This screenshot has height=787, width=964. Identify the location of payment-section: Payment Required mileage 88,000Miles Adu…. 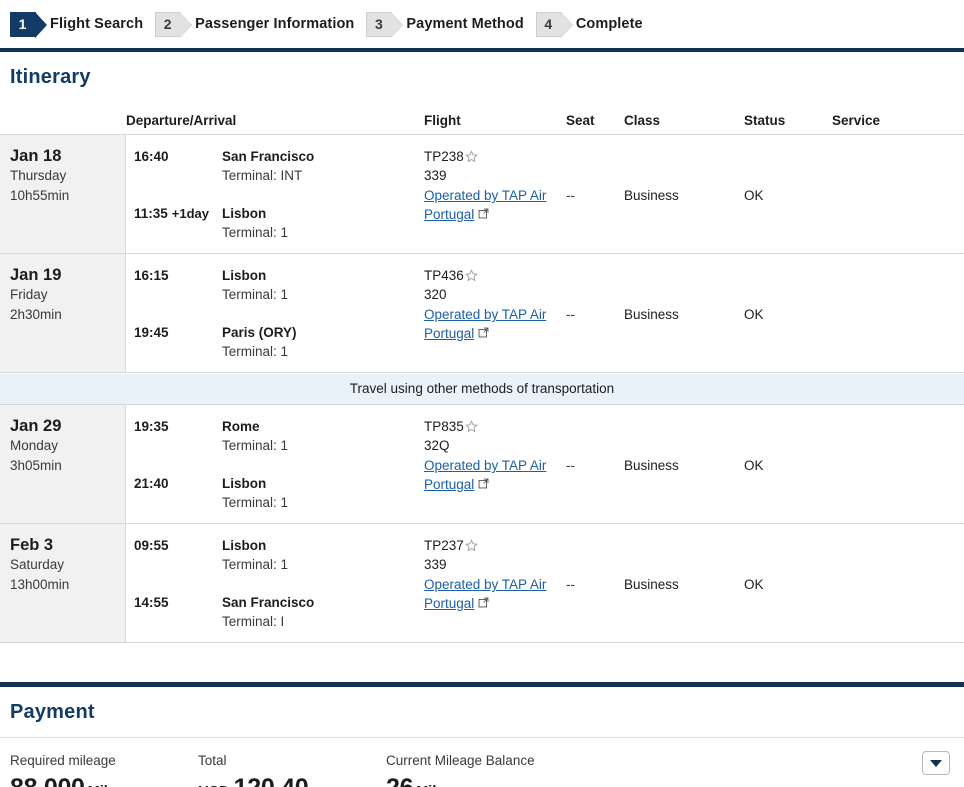
(482, 734).